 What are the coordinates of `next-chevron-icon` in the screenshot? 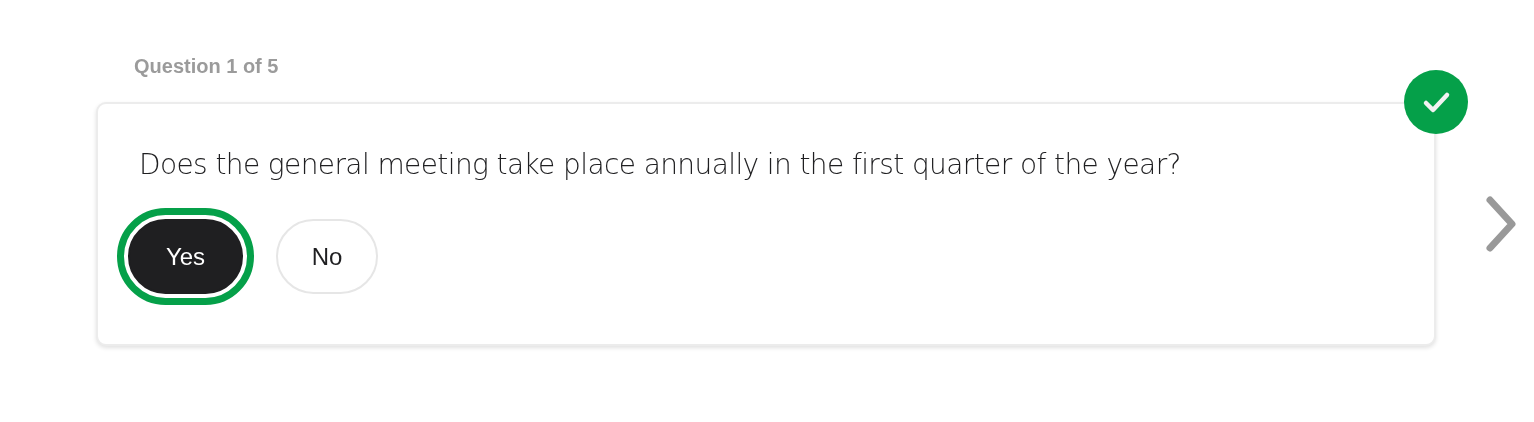 It's located at (1501, 224).